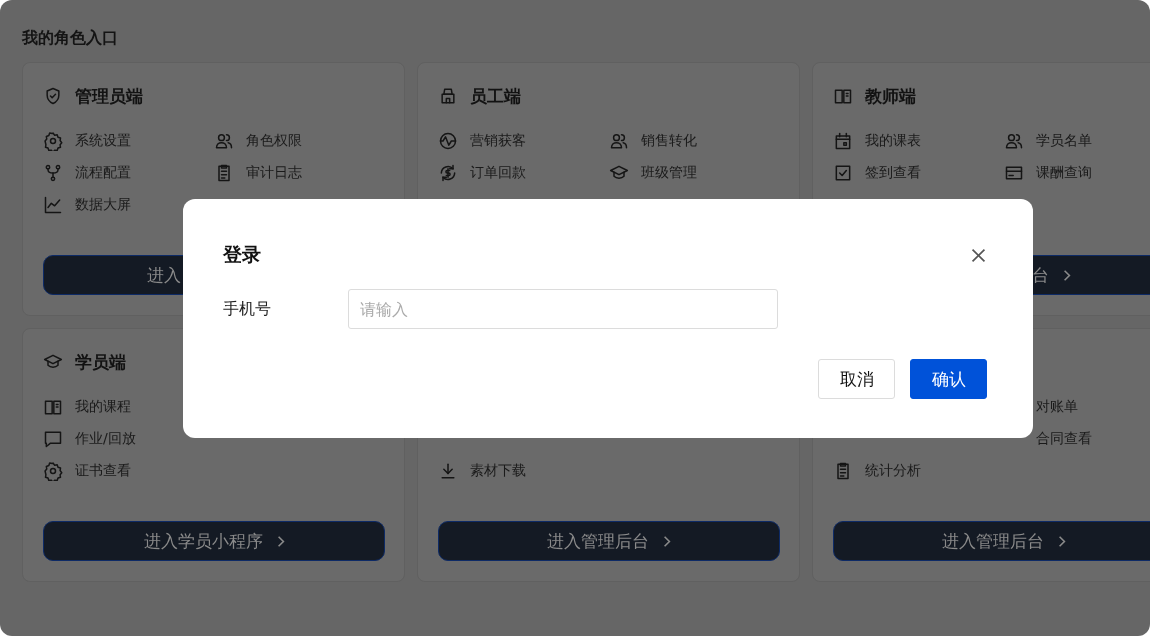  Describe the element at coordinates (948, 379) in the screenshot. I see `confirm-button: 确认` at that location.